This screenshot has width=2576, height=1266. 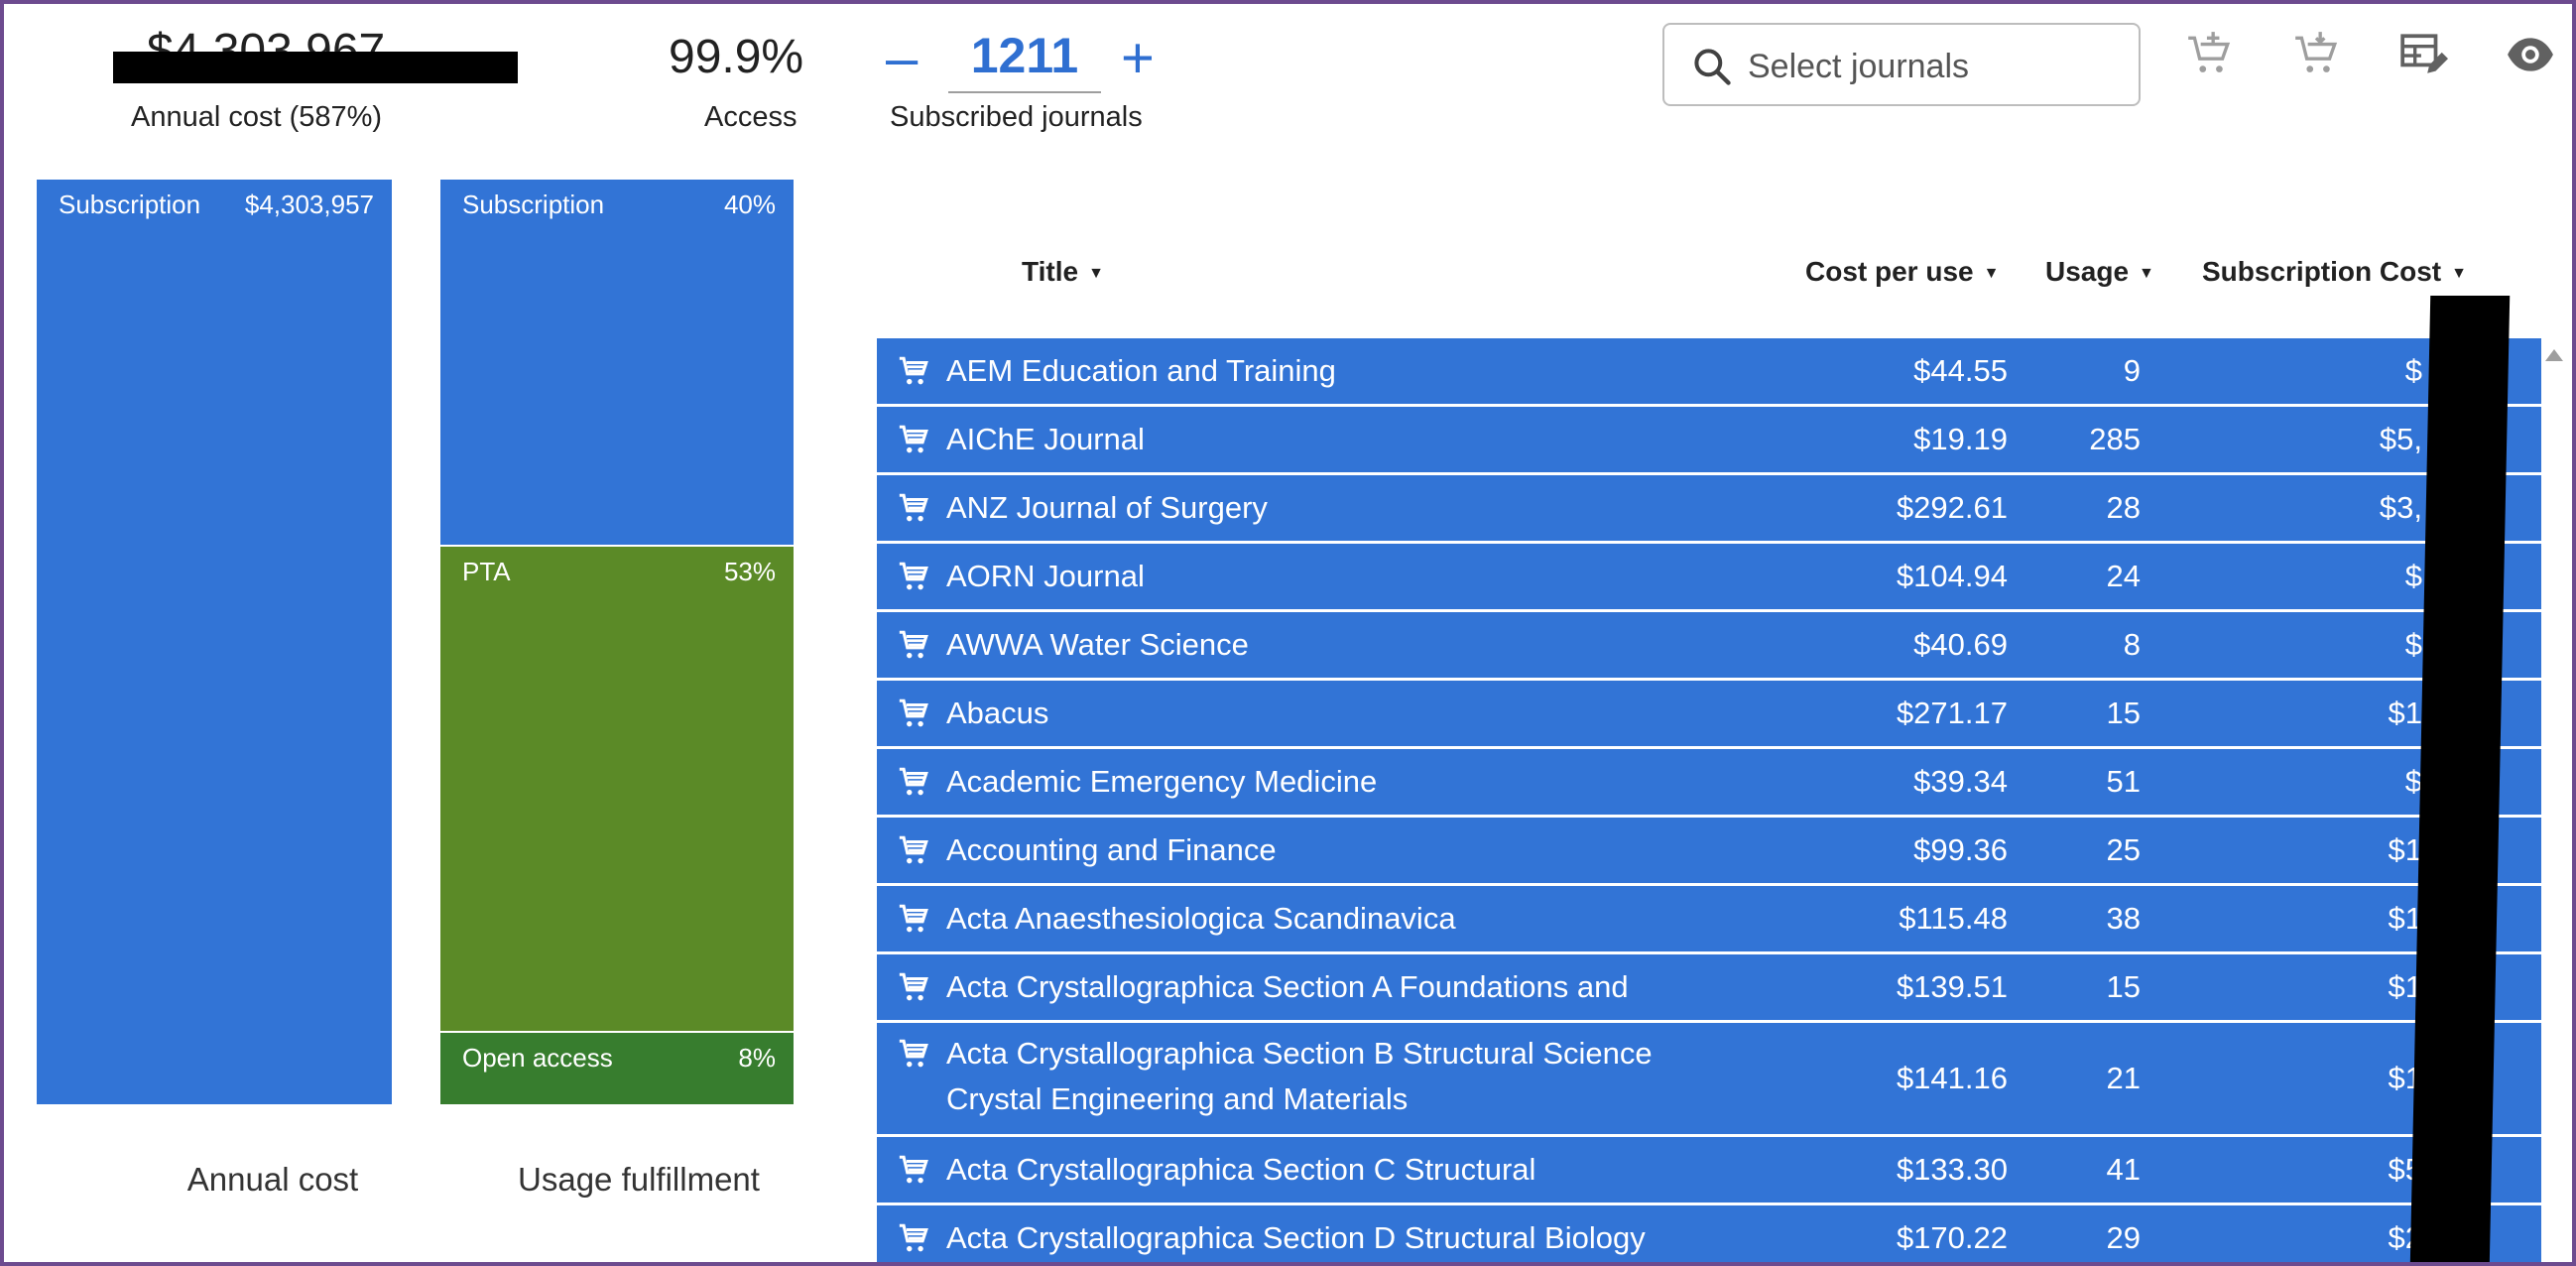 I want to click on cart-add-icon, so click(x=2209, y=55).